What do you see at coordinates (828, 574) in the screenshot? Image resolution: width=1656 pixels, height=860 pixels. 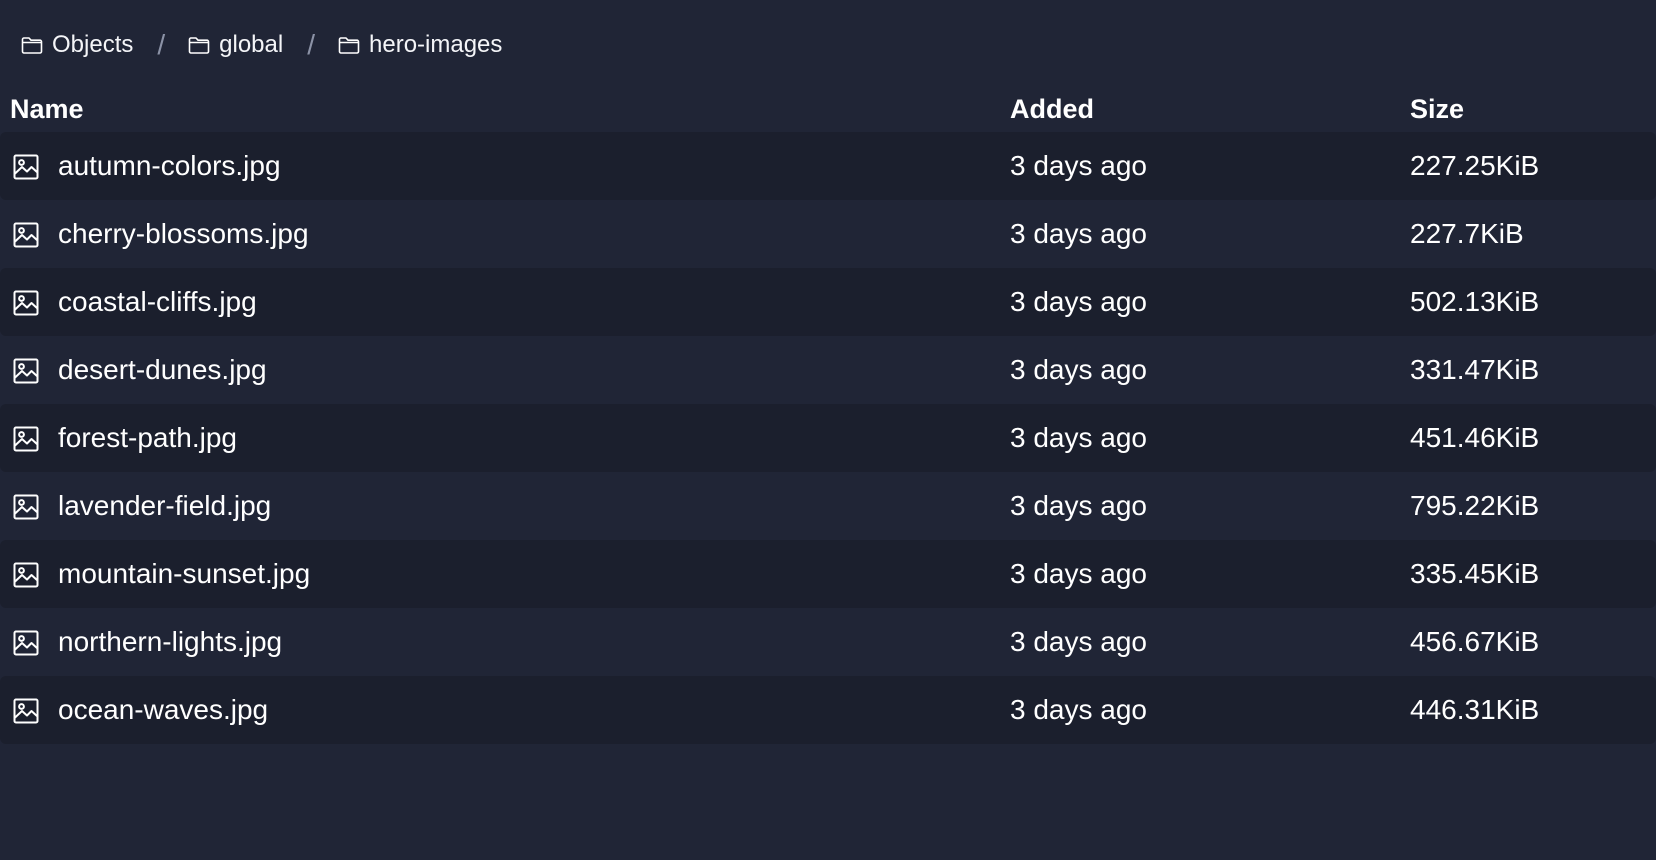 I see `table-row: mountain-sunset.jpg 3 days ago 335.45KiB` at bounding box center [828, 574].